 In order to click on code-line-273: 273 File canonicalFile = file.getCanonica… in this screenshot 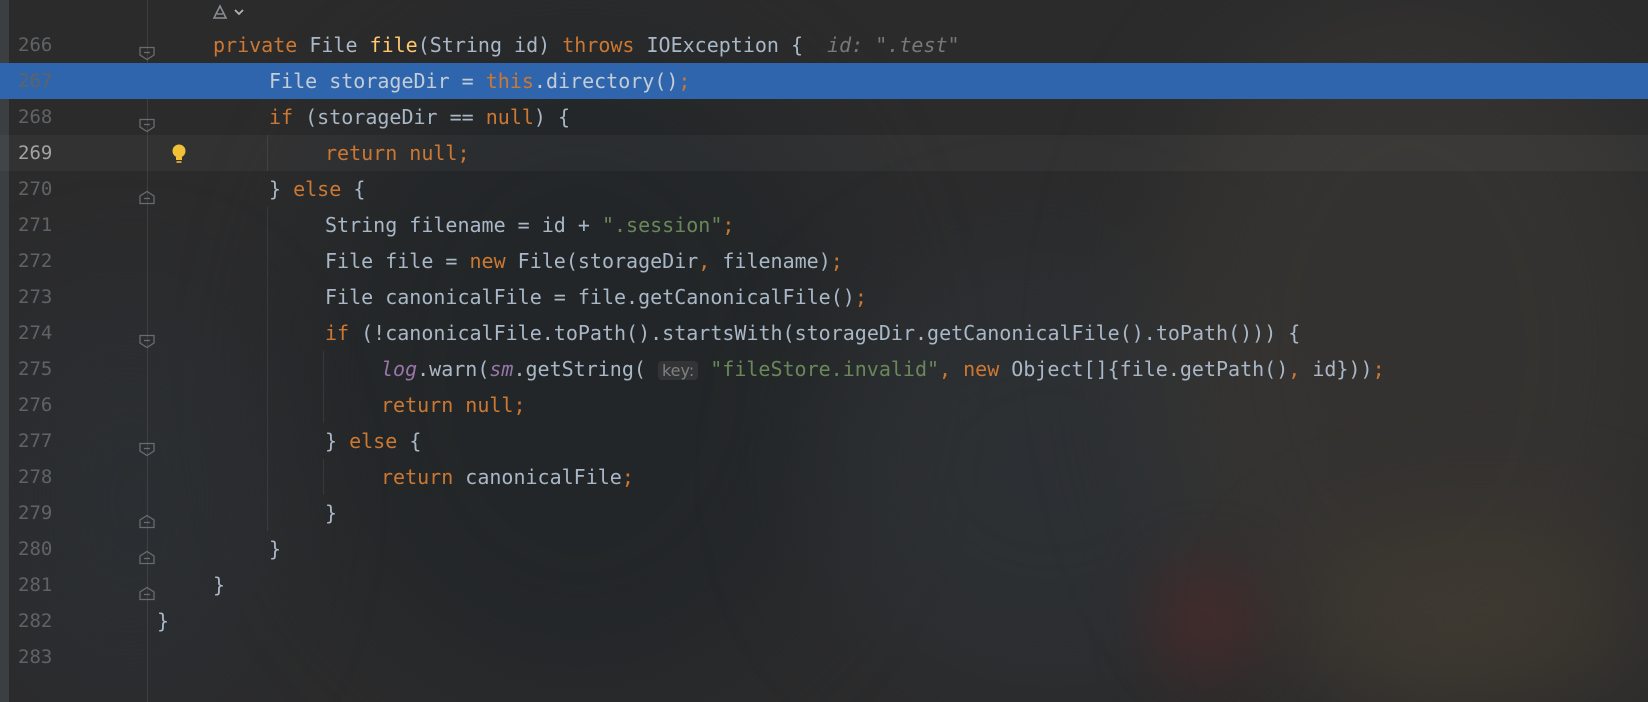, I will do `click(824, 297)`.